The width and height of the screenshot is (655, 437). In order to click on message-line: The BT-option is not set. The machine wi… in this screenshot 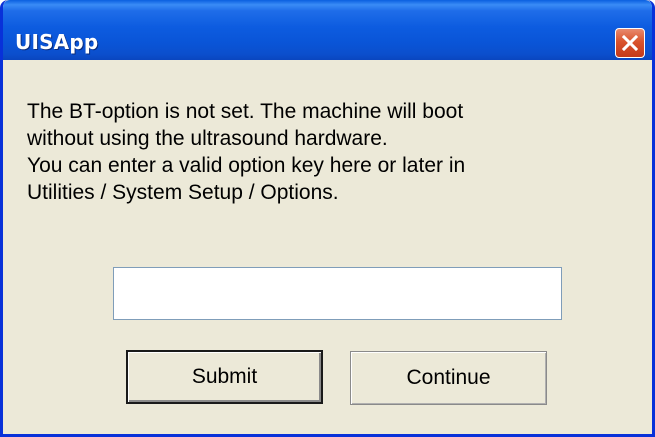, I will do `click(245, 111)`.